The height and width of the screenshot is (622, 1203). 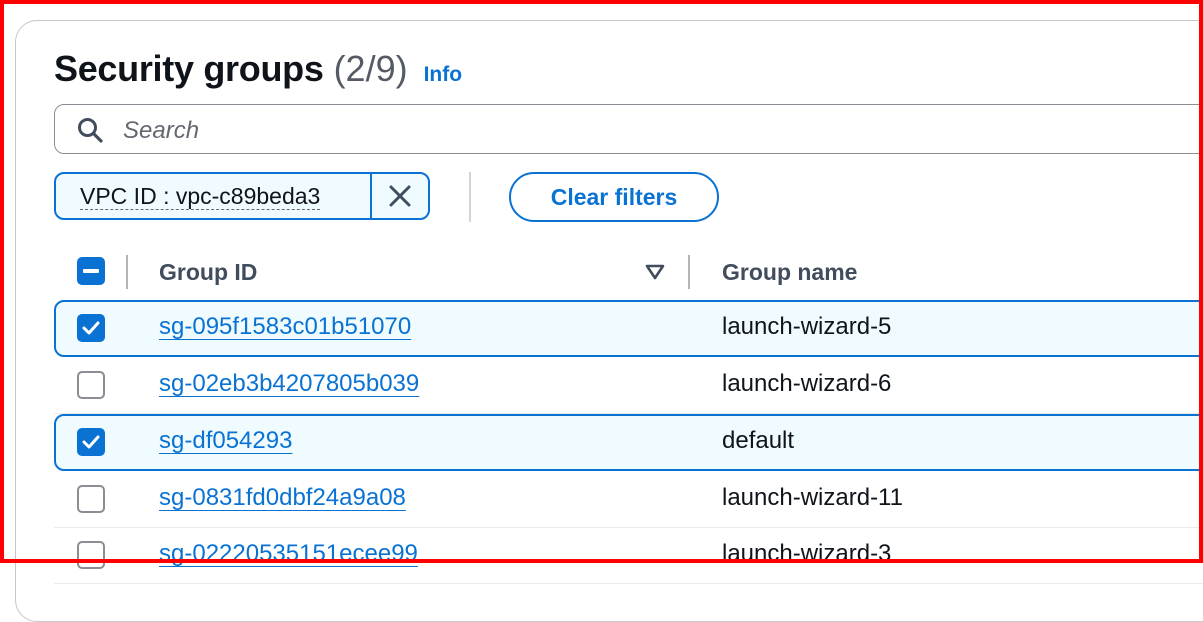 I want to click on info-link: Info, so click(x=443, y=75).